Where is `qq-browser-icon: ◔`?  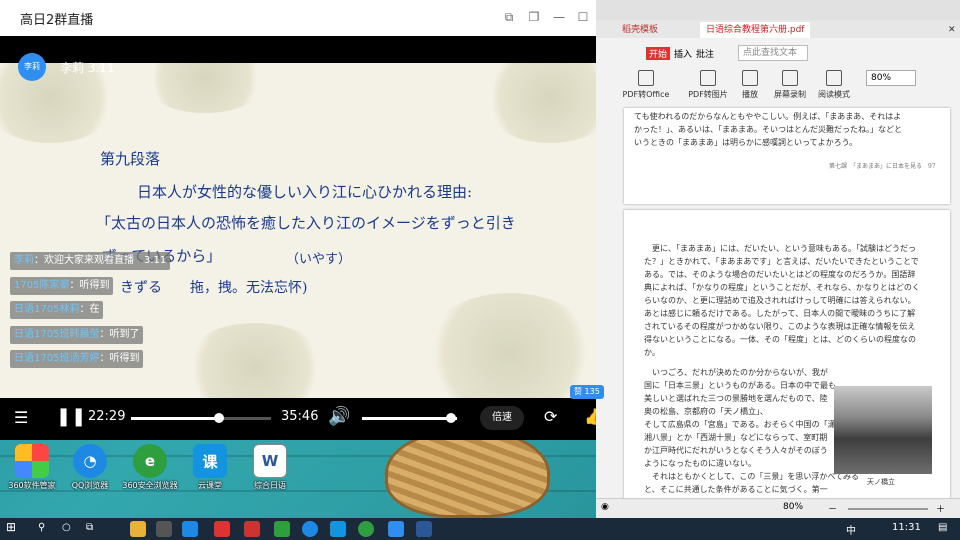 qq-browser-icon: ◔ is located at coordinates (90, 461).